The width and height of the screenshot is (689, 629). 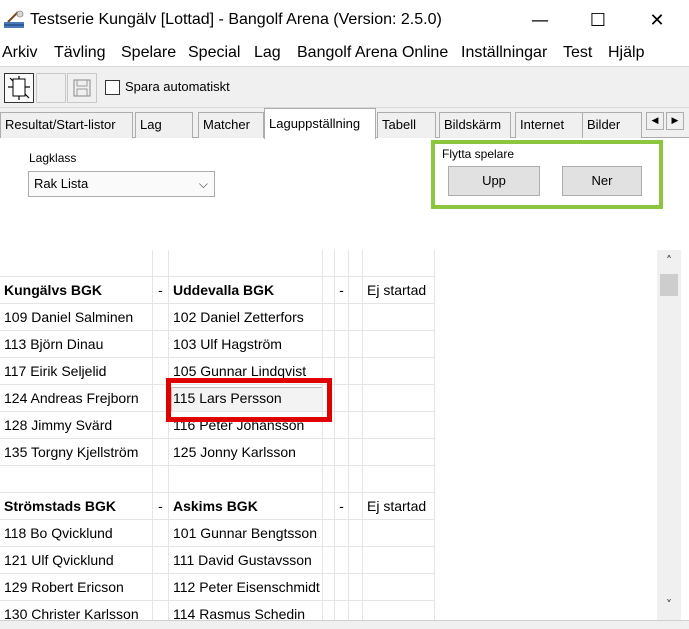 What do you see at coordinates (246, 506) in the screenshot?
I see `away-team-name: Askims BGK` at bounding box center [246, 506].